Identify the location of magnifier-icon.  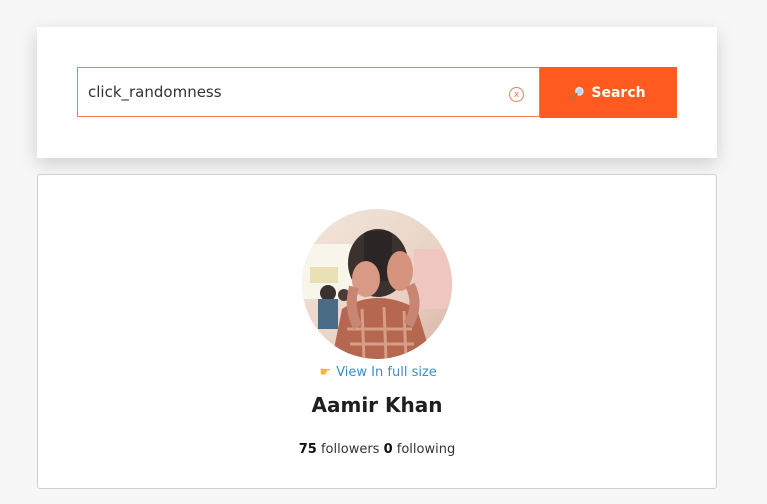
(578, 92).